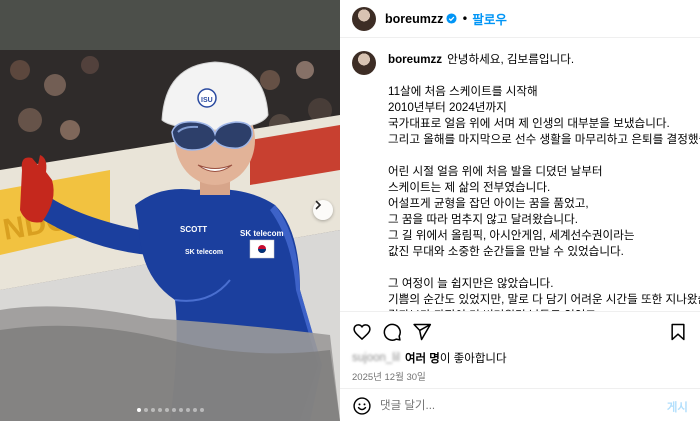 The image size is (700, 421). Describe the element at coordinates (520, 366) in the screenshot. I see `post-footer: sujoon_lil 여러 명이 좋아합니다 2025년 12월 30일 게시` at that location.